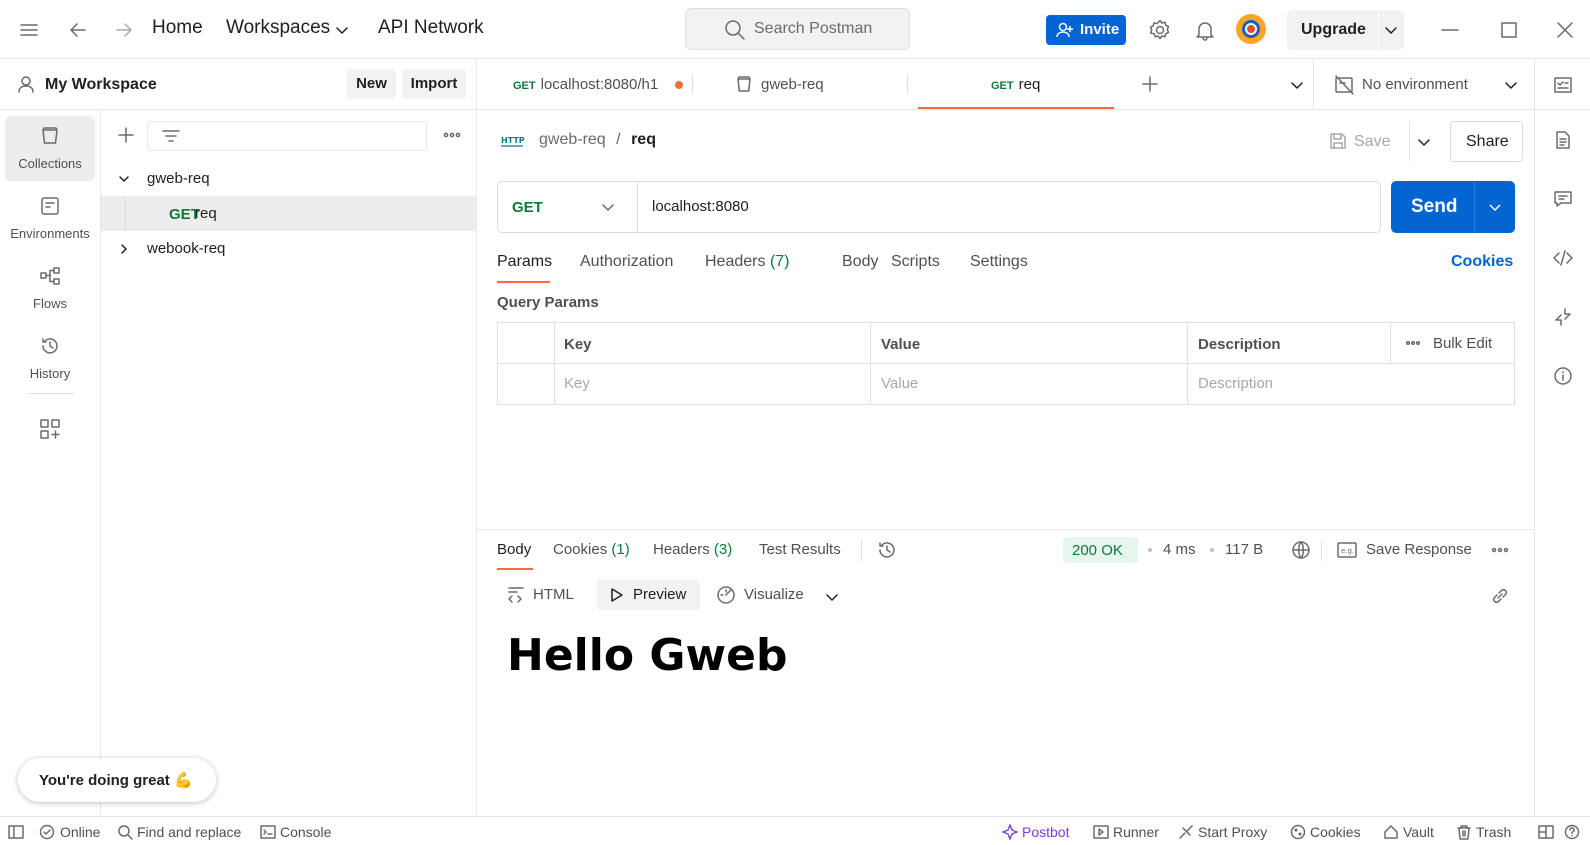 The height and width of the screenshot is (845, 1590). Describe the element at coordinates (124, 249) in the screenshot. I see `chevron-right-icon` at that location.